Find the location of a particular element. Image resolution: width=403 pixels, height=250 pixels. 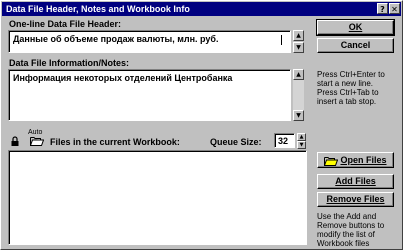

queue-size-input: 32 is located at coordinates (284, 140).